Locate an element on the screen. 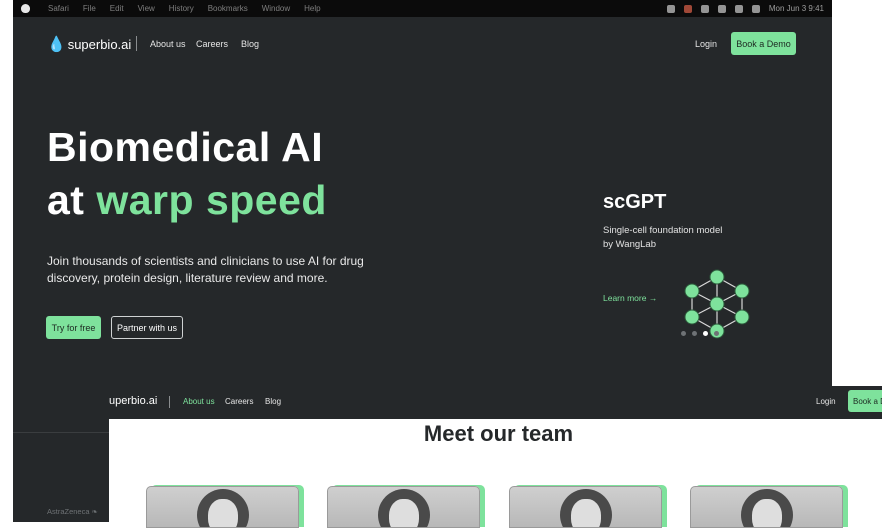 Image resolution: width=882 pixels, height=528 pixels. book-demo-button: Book a Demo is located at coordinates (763, 43).